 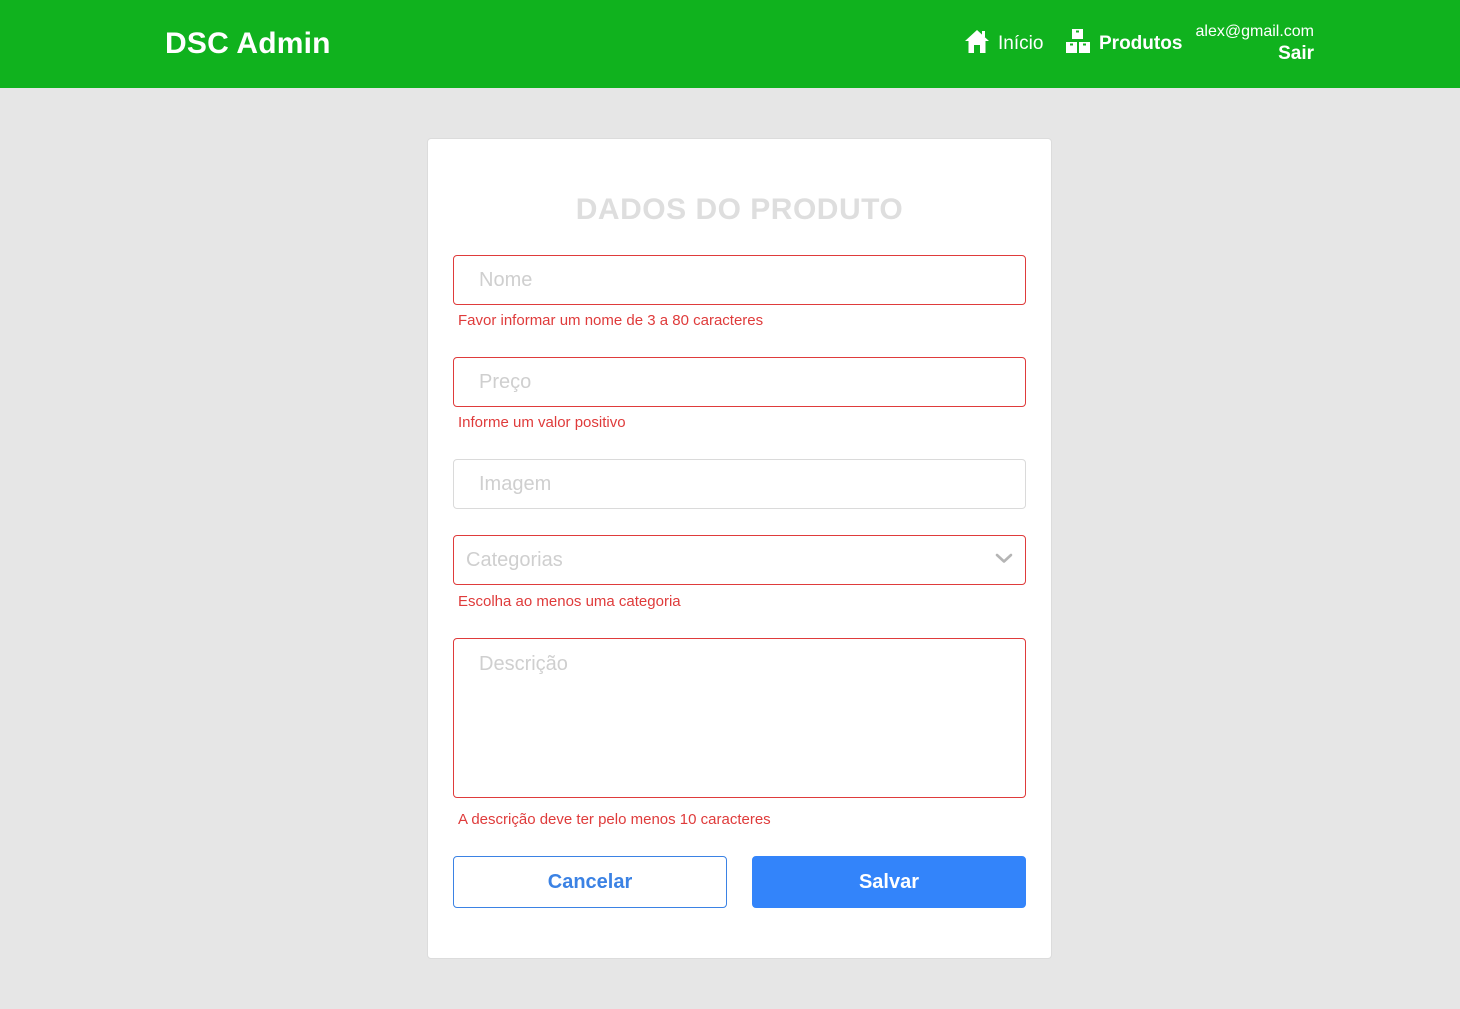 I want to click on price-input, so click(x=739, y=382).